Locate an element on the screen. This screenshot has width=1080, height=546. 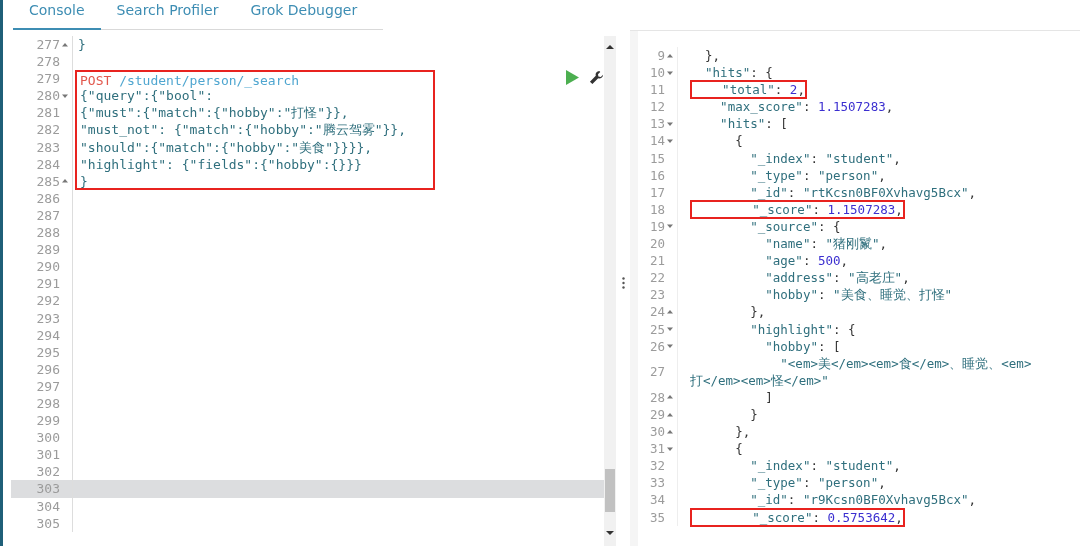
line-number: 301 is located at coordinates (48, 455).